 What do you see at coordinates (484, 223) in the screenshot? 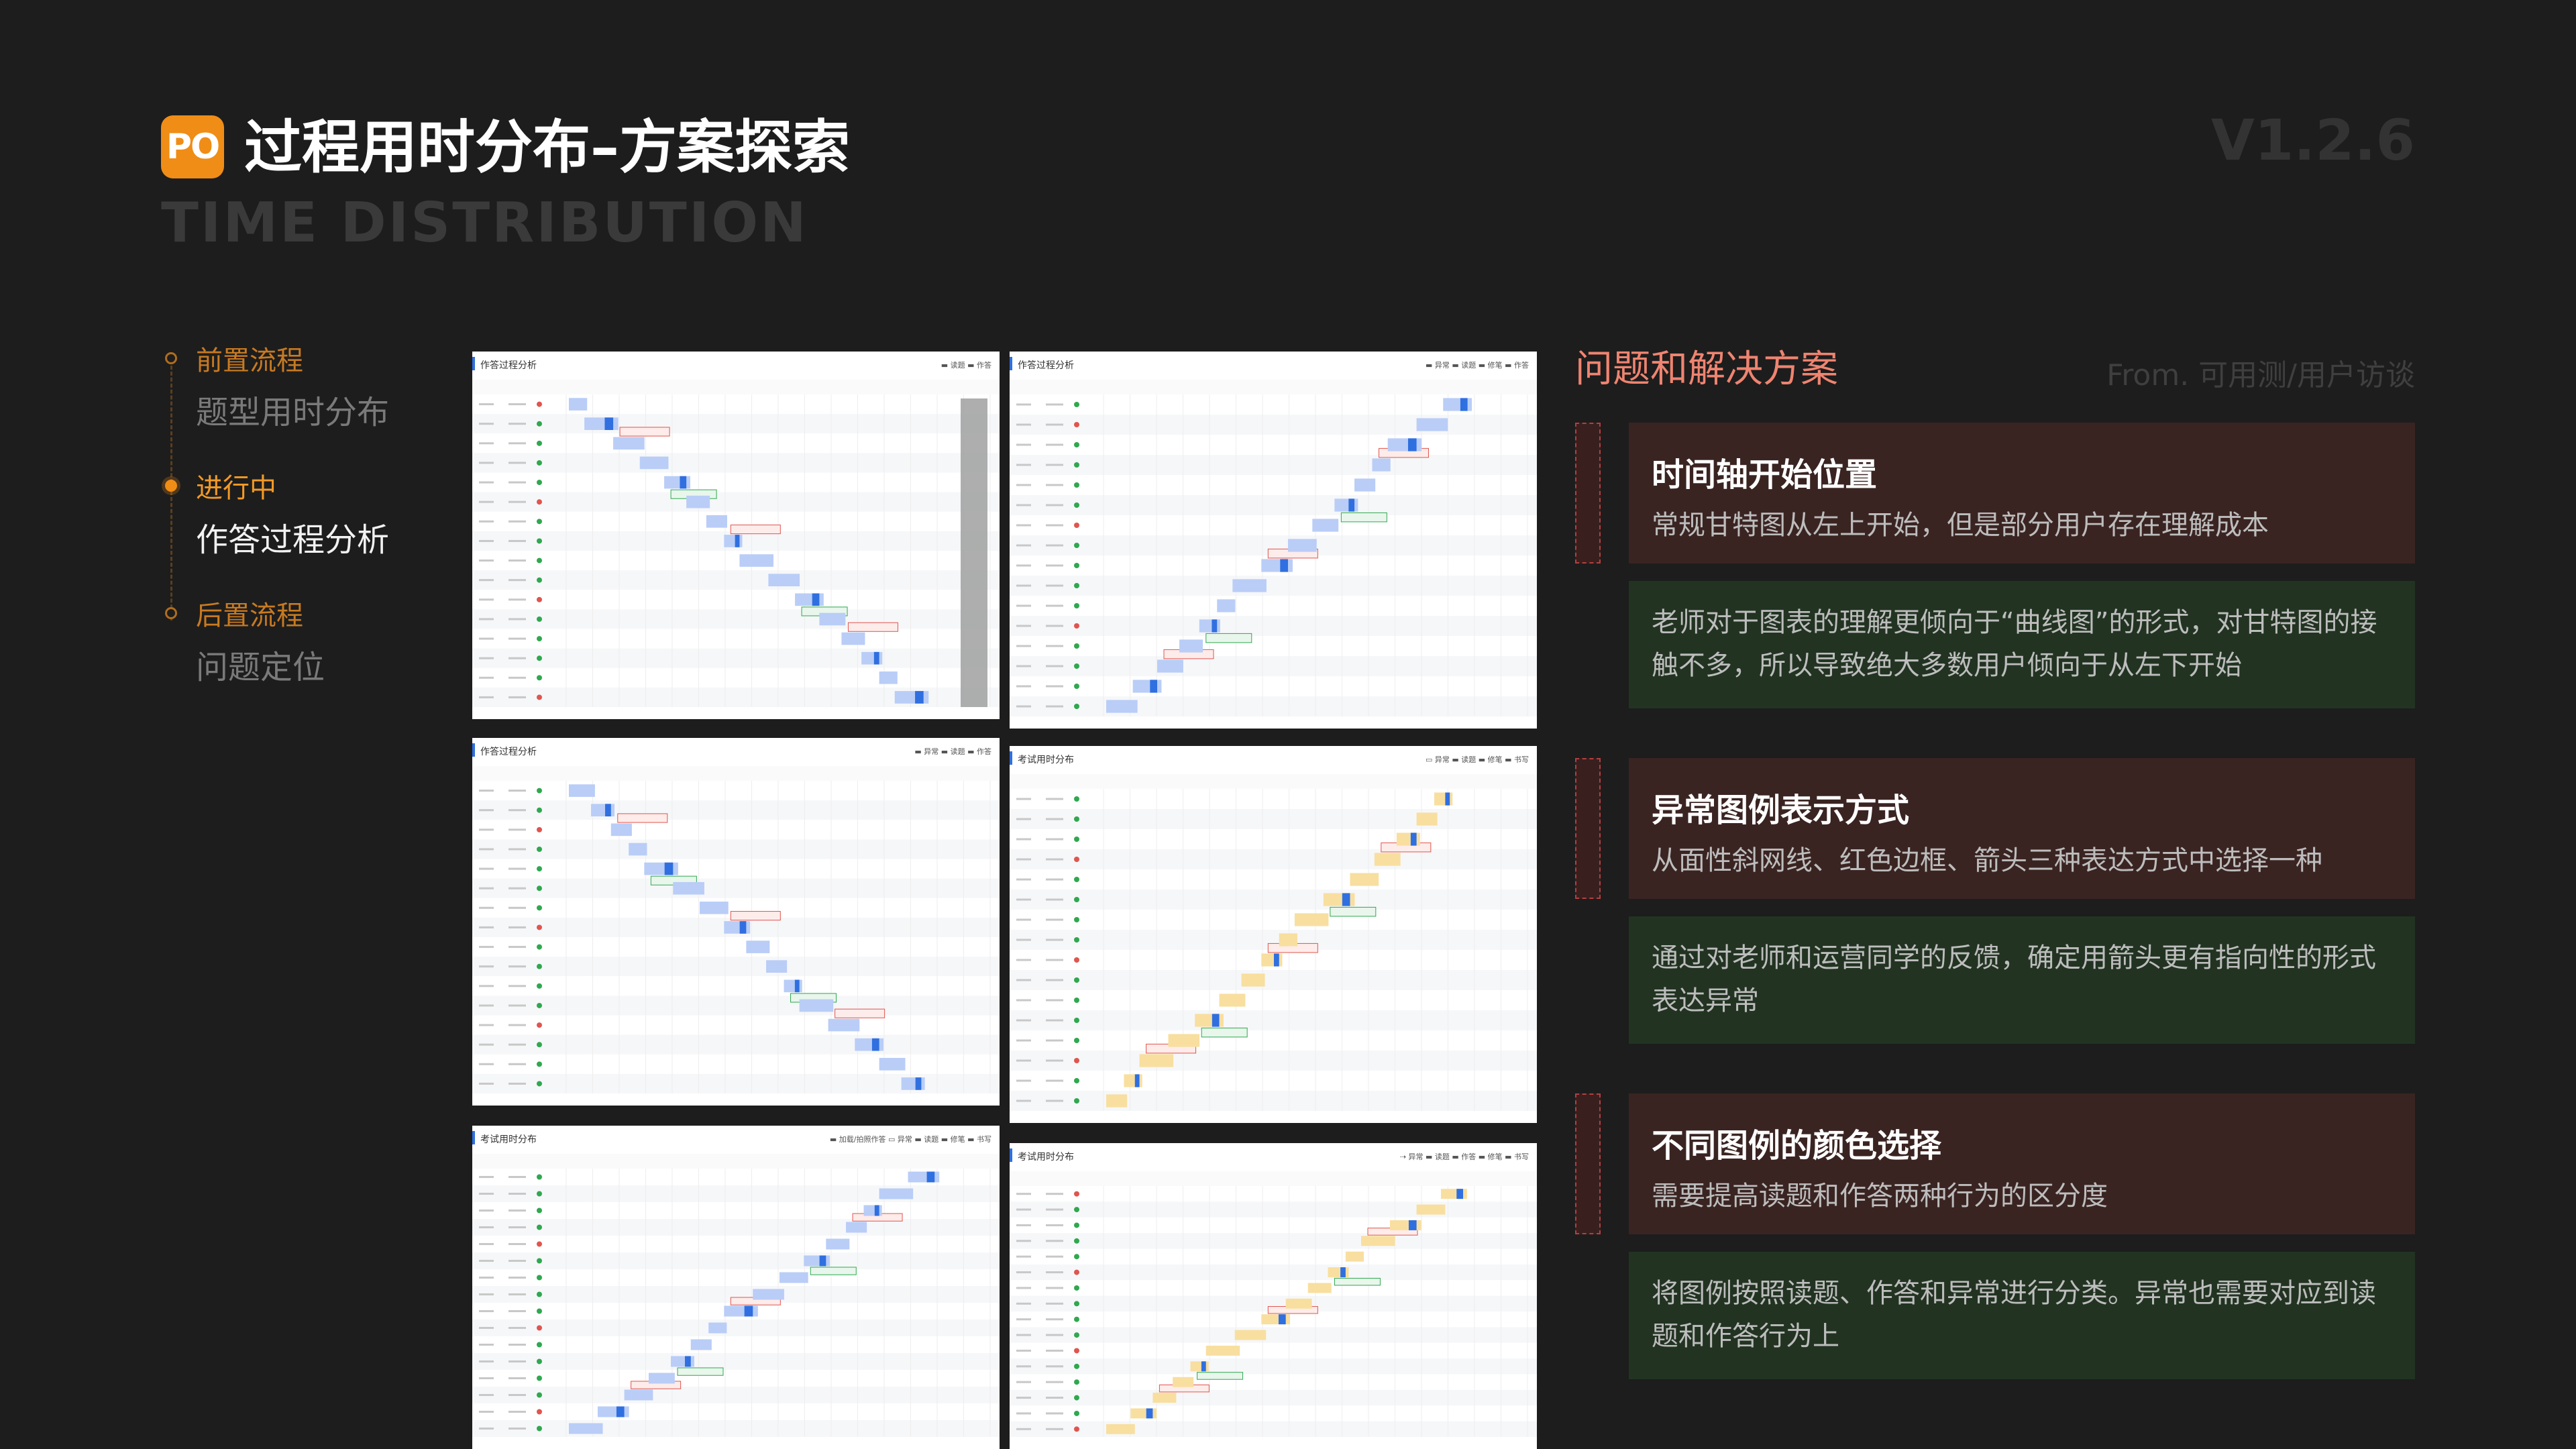
I see `page-subtitle: TIME DISTRIBUTION` at bounding box center [484, 223].